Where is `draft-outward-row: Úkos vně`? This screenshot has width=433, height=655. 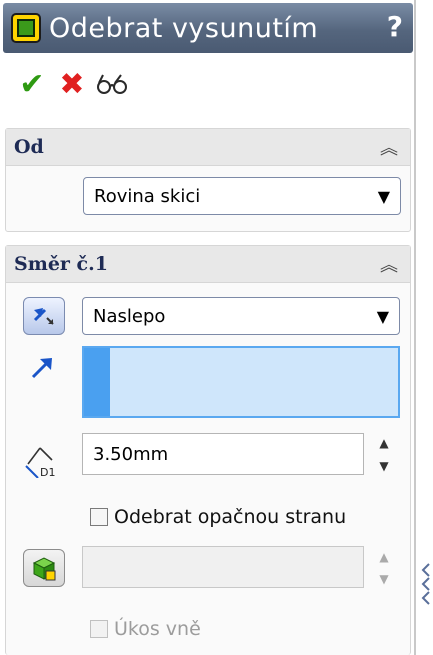
draft-outward-row: Úkos vně is located at coordinates (145, 629).